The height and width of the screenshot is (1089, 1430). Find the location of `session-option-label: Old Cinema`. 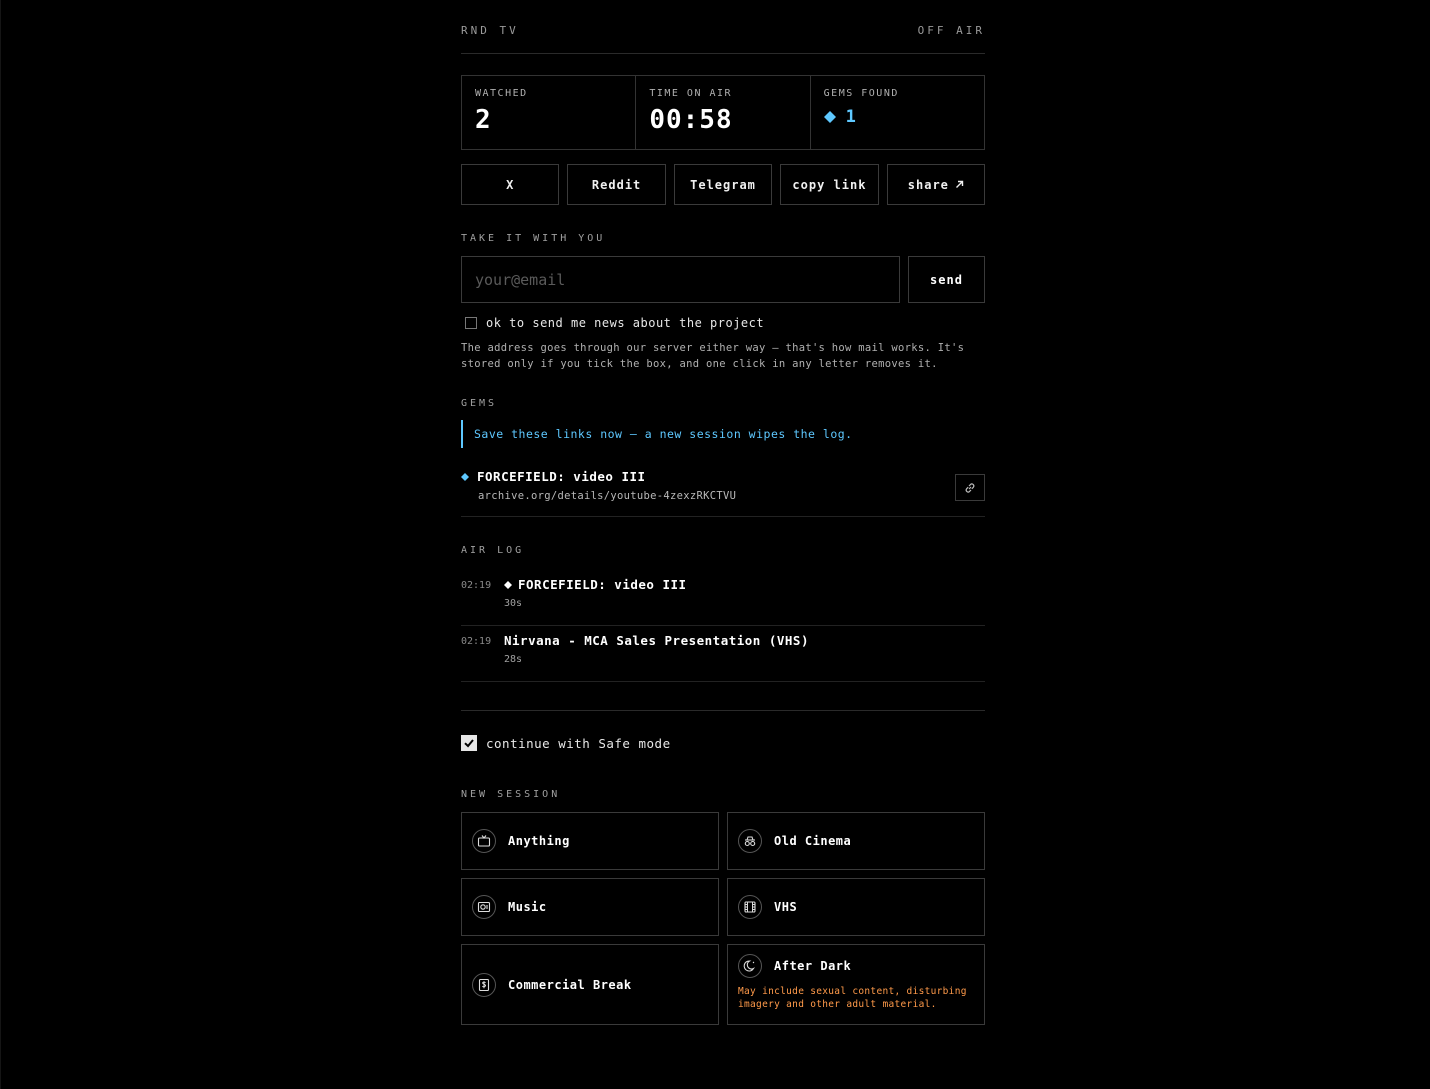

session-option-label: Old Cinema is located at coordinates (813, 841).